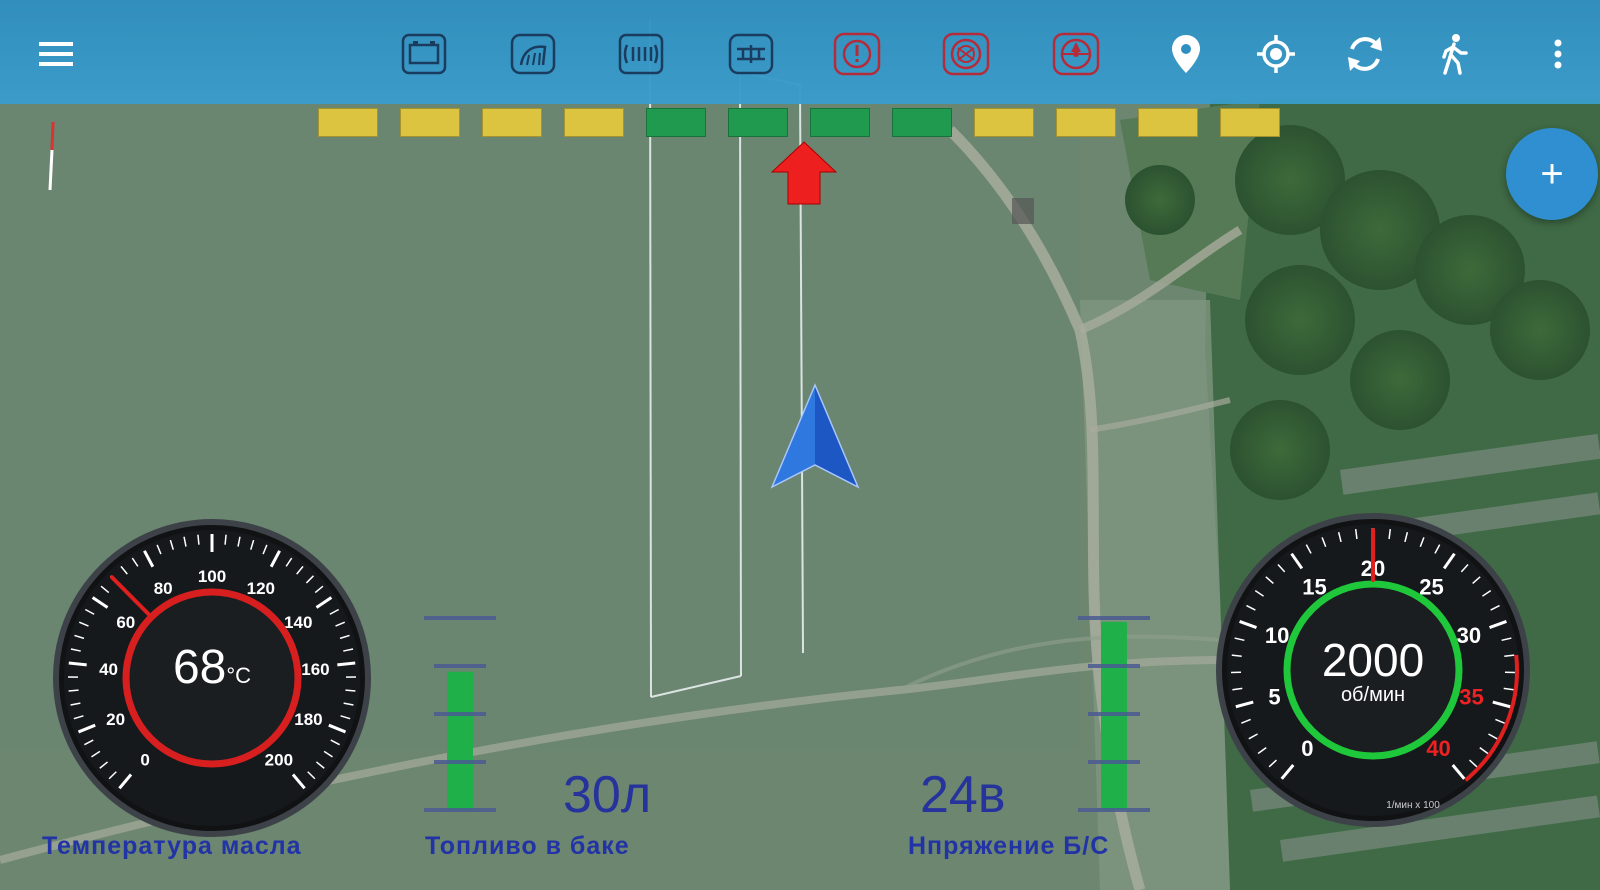  What do you see at coordinates (125, 622) in the screenshot?
I see `tick-label: 60` at bounding box center [125, 622].